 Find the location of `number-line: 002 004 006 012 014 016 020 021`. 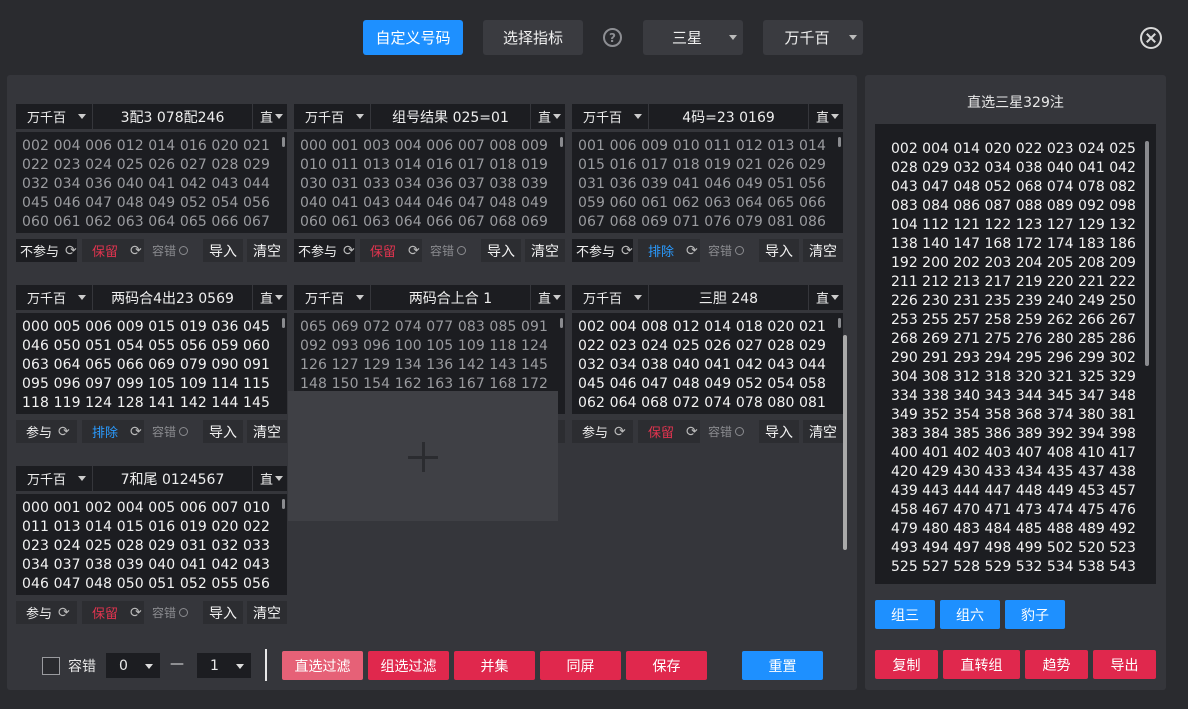

number-line: 002 004 006 012 014 016 020 021 is located at coordinates (146, 146).